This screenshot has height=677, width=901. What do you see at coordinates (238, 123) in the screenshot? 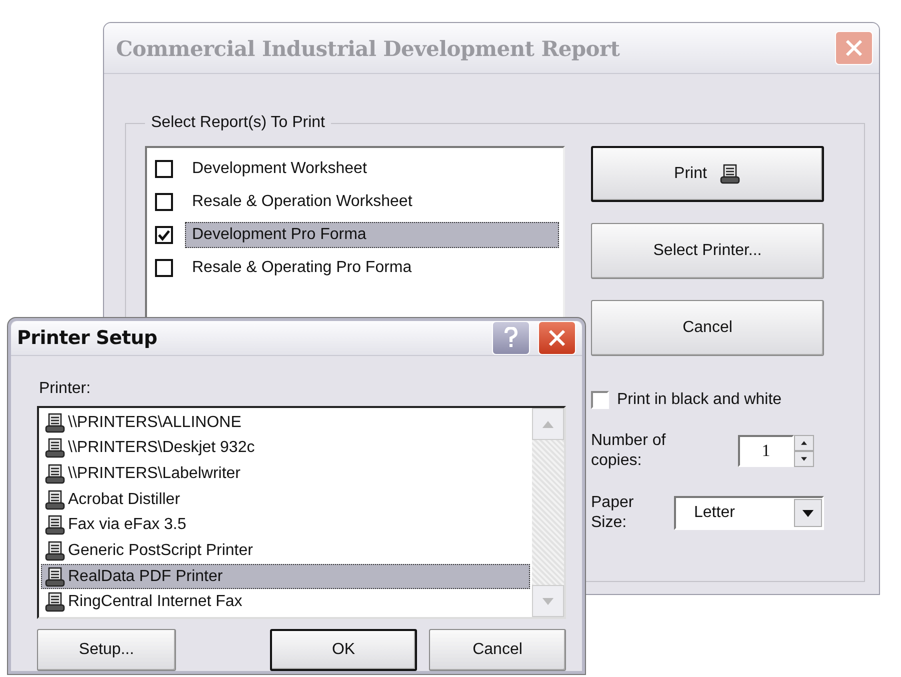
I see `group-label: Select Report(s) To Print` at bounding box center [238, 123].